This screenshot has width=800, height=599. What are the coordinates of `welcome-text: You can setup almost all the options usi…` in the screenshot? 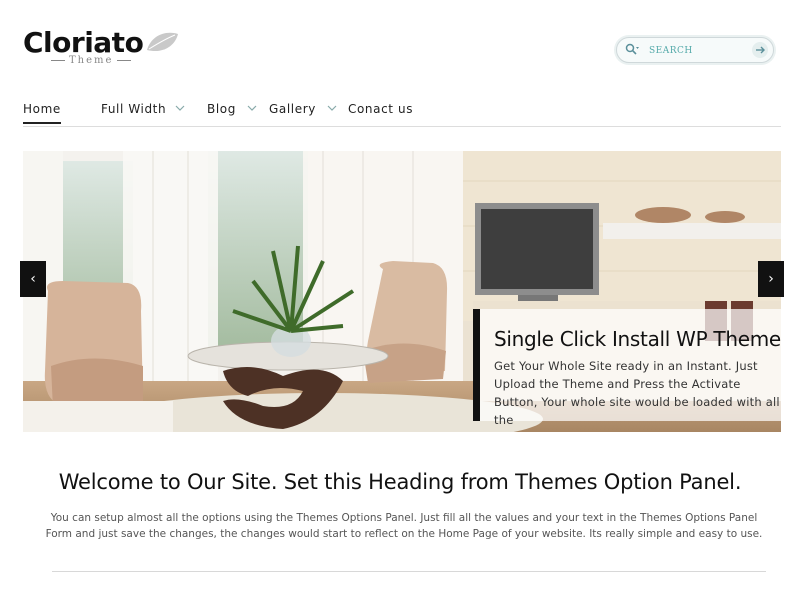 It's located at (404, 526).